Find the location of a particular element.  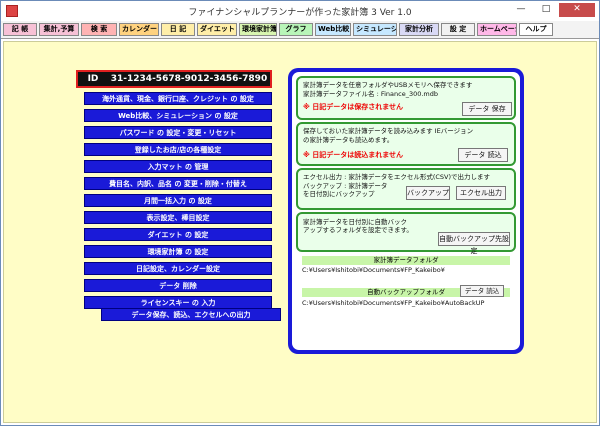

settings-menu-item: パスワード の 設定・変更・リセット is located at coordinates (178, 132).